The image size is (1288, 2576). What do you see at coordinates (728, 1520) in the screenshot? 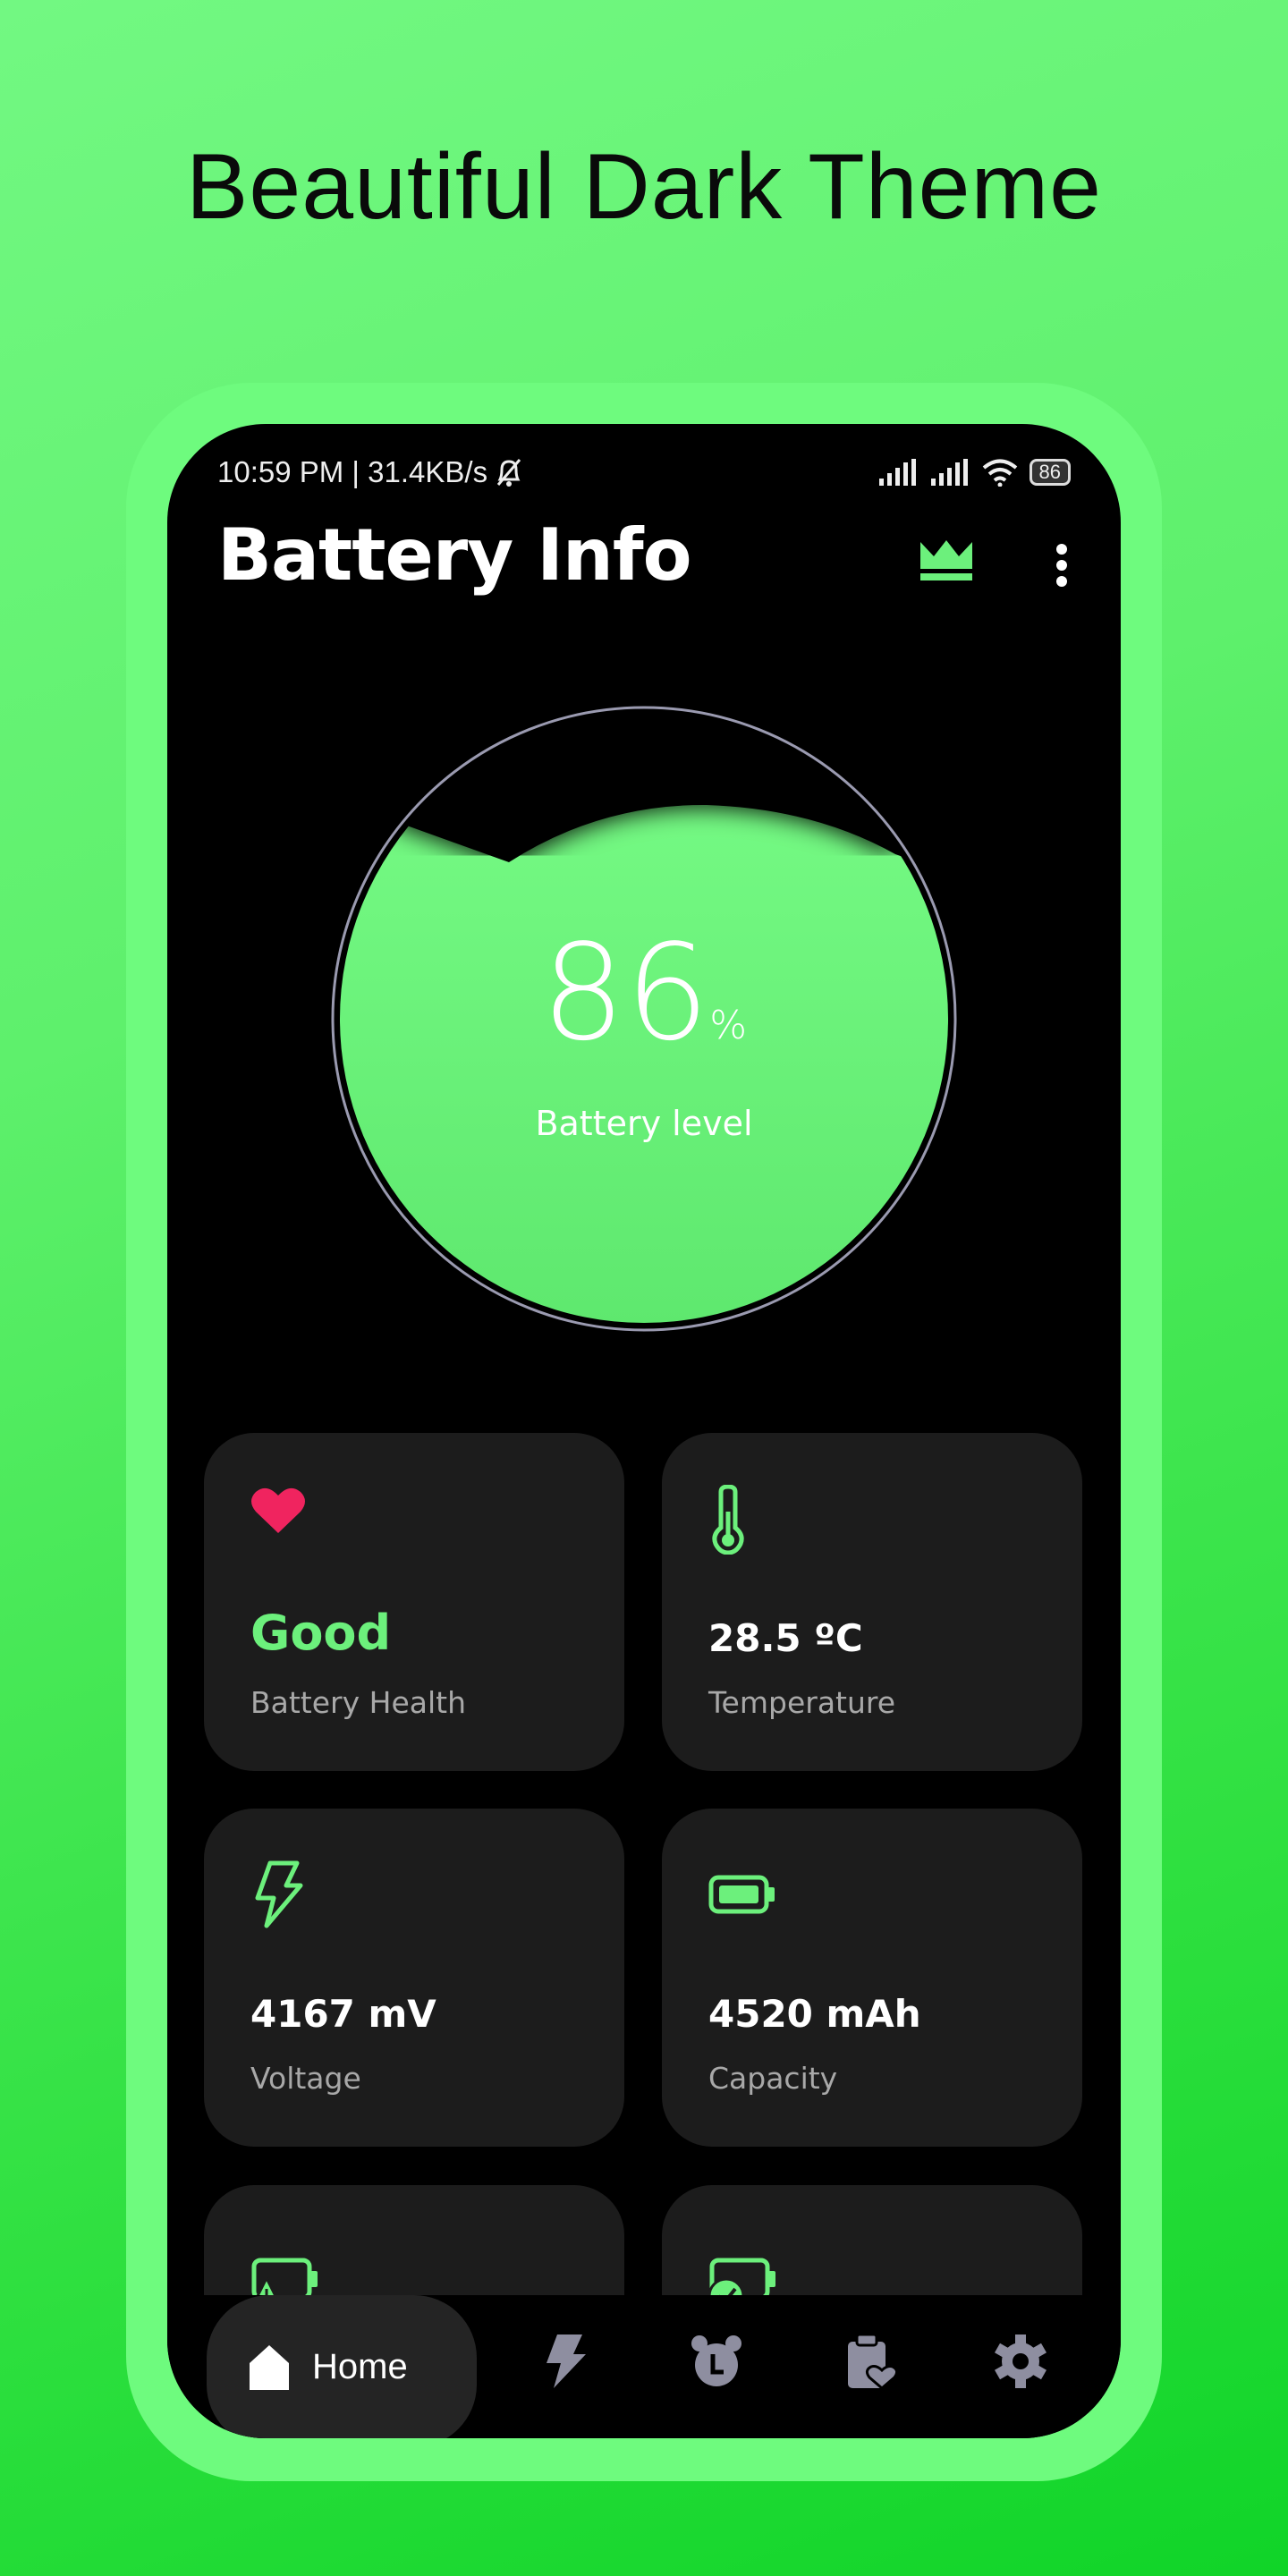
I see `thermometer-icon` at bounding box center [728, 1520].